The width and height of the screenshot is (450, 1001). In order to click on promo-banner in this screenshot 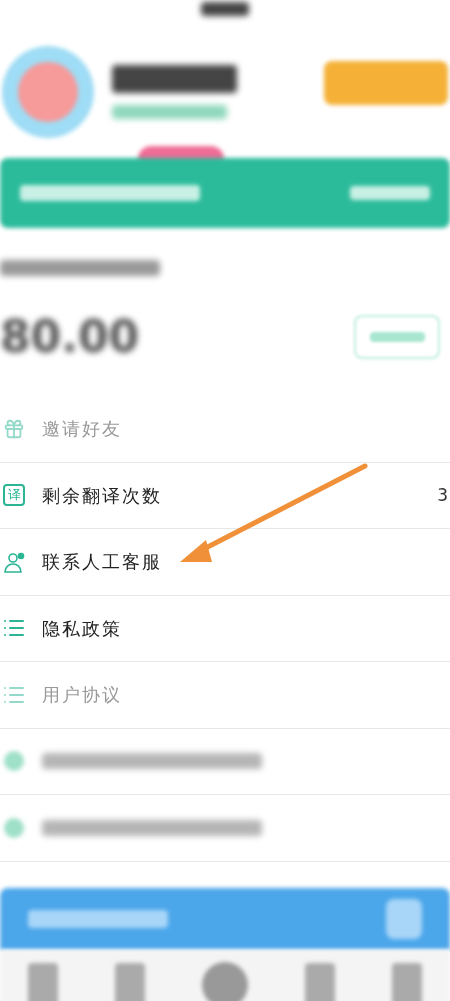, I will do `click(225, 918)`.